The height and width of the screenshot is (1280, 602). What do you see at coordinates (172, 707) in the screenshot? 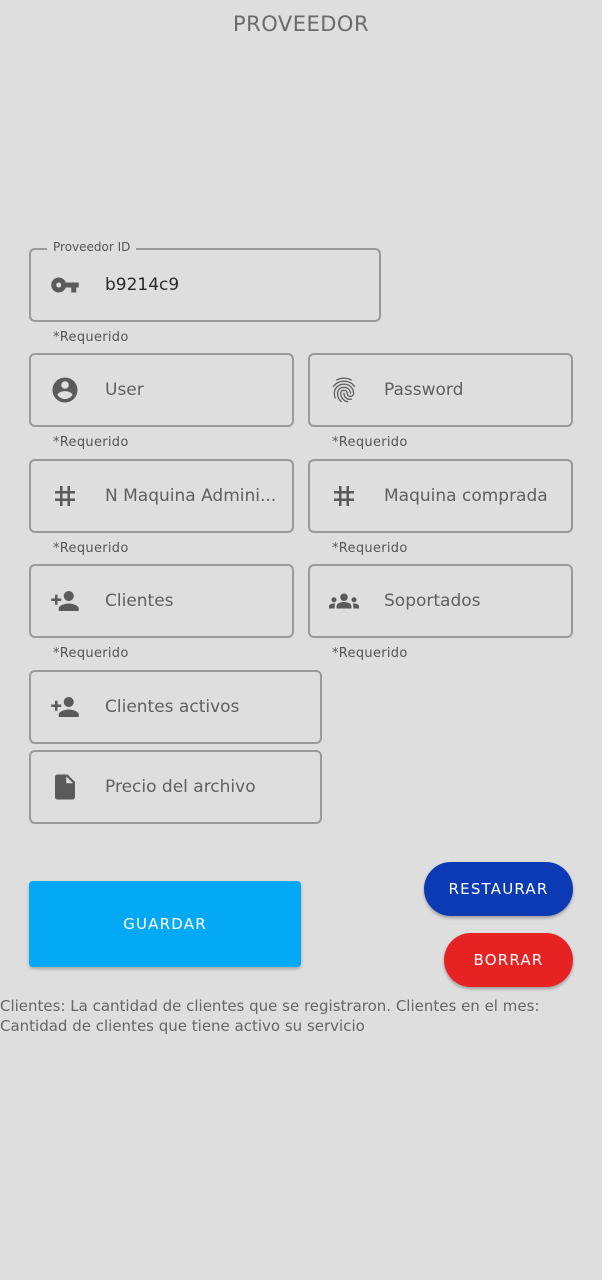
I see `clientes-activos-placeholder: Clientes activos` at bounding box center [172, 707].